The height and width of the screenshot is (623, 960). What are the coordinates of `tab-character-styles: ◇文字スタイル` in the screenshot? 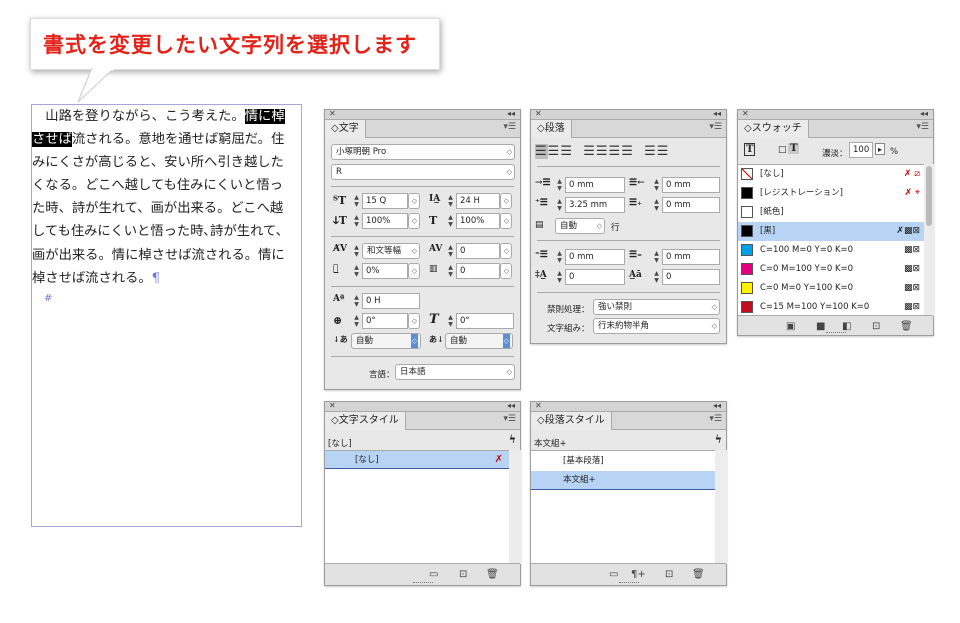 It's located at (365, 421).